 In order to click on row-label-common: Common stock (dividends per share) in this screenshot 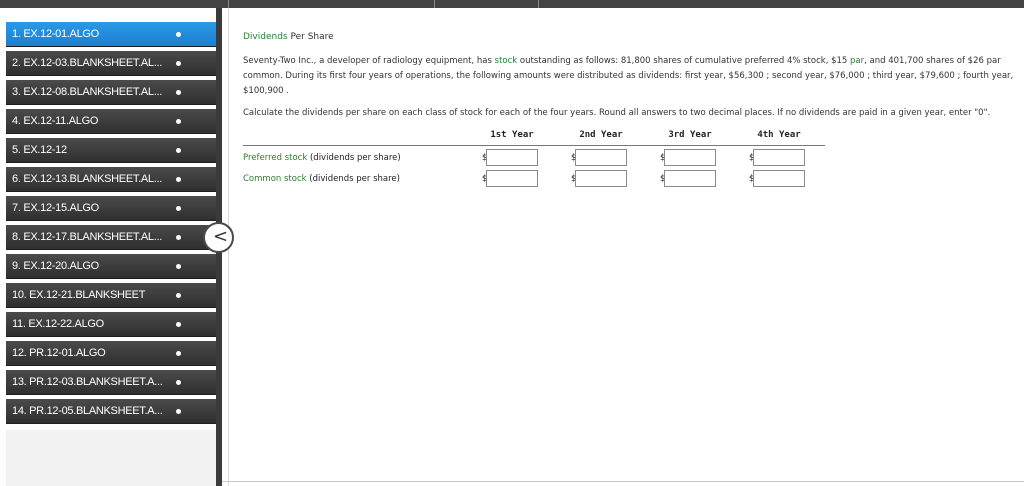, I will do `click(321, 179)`.